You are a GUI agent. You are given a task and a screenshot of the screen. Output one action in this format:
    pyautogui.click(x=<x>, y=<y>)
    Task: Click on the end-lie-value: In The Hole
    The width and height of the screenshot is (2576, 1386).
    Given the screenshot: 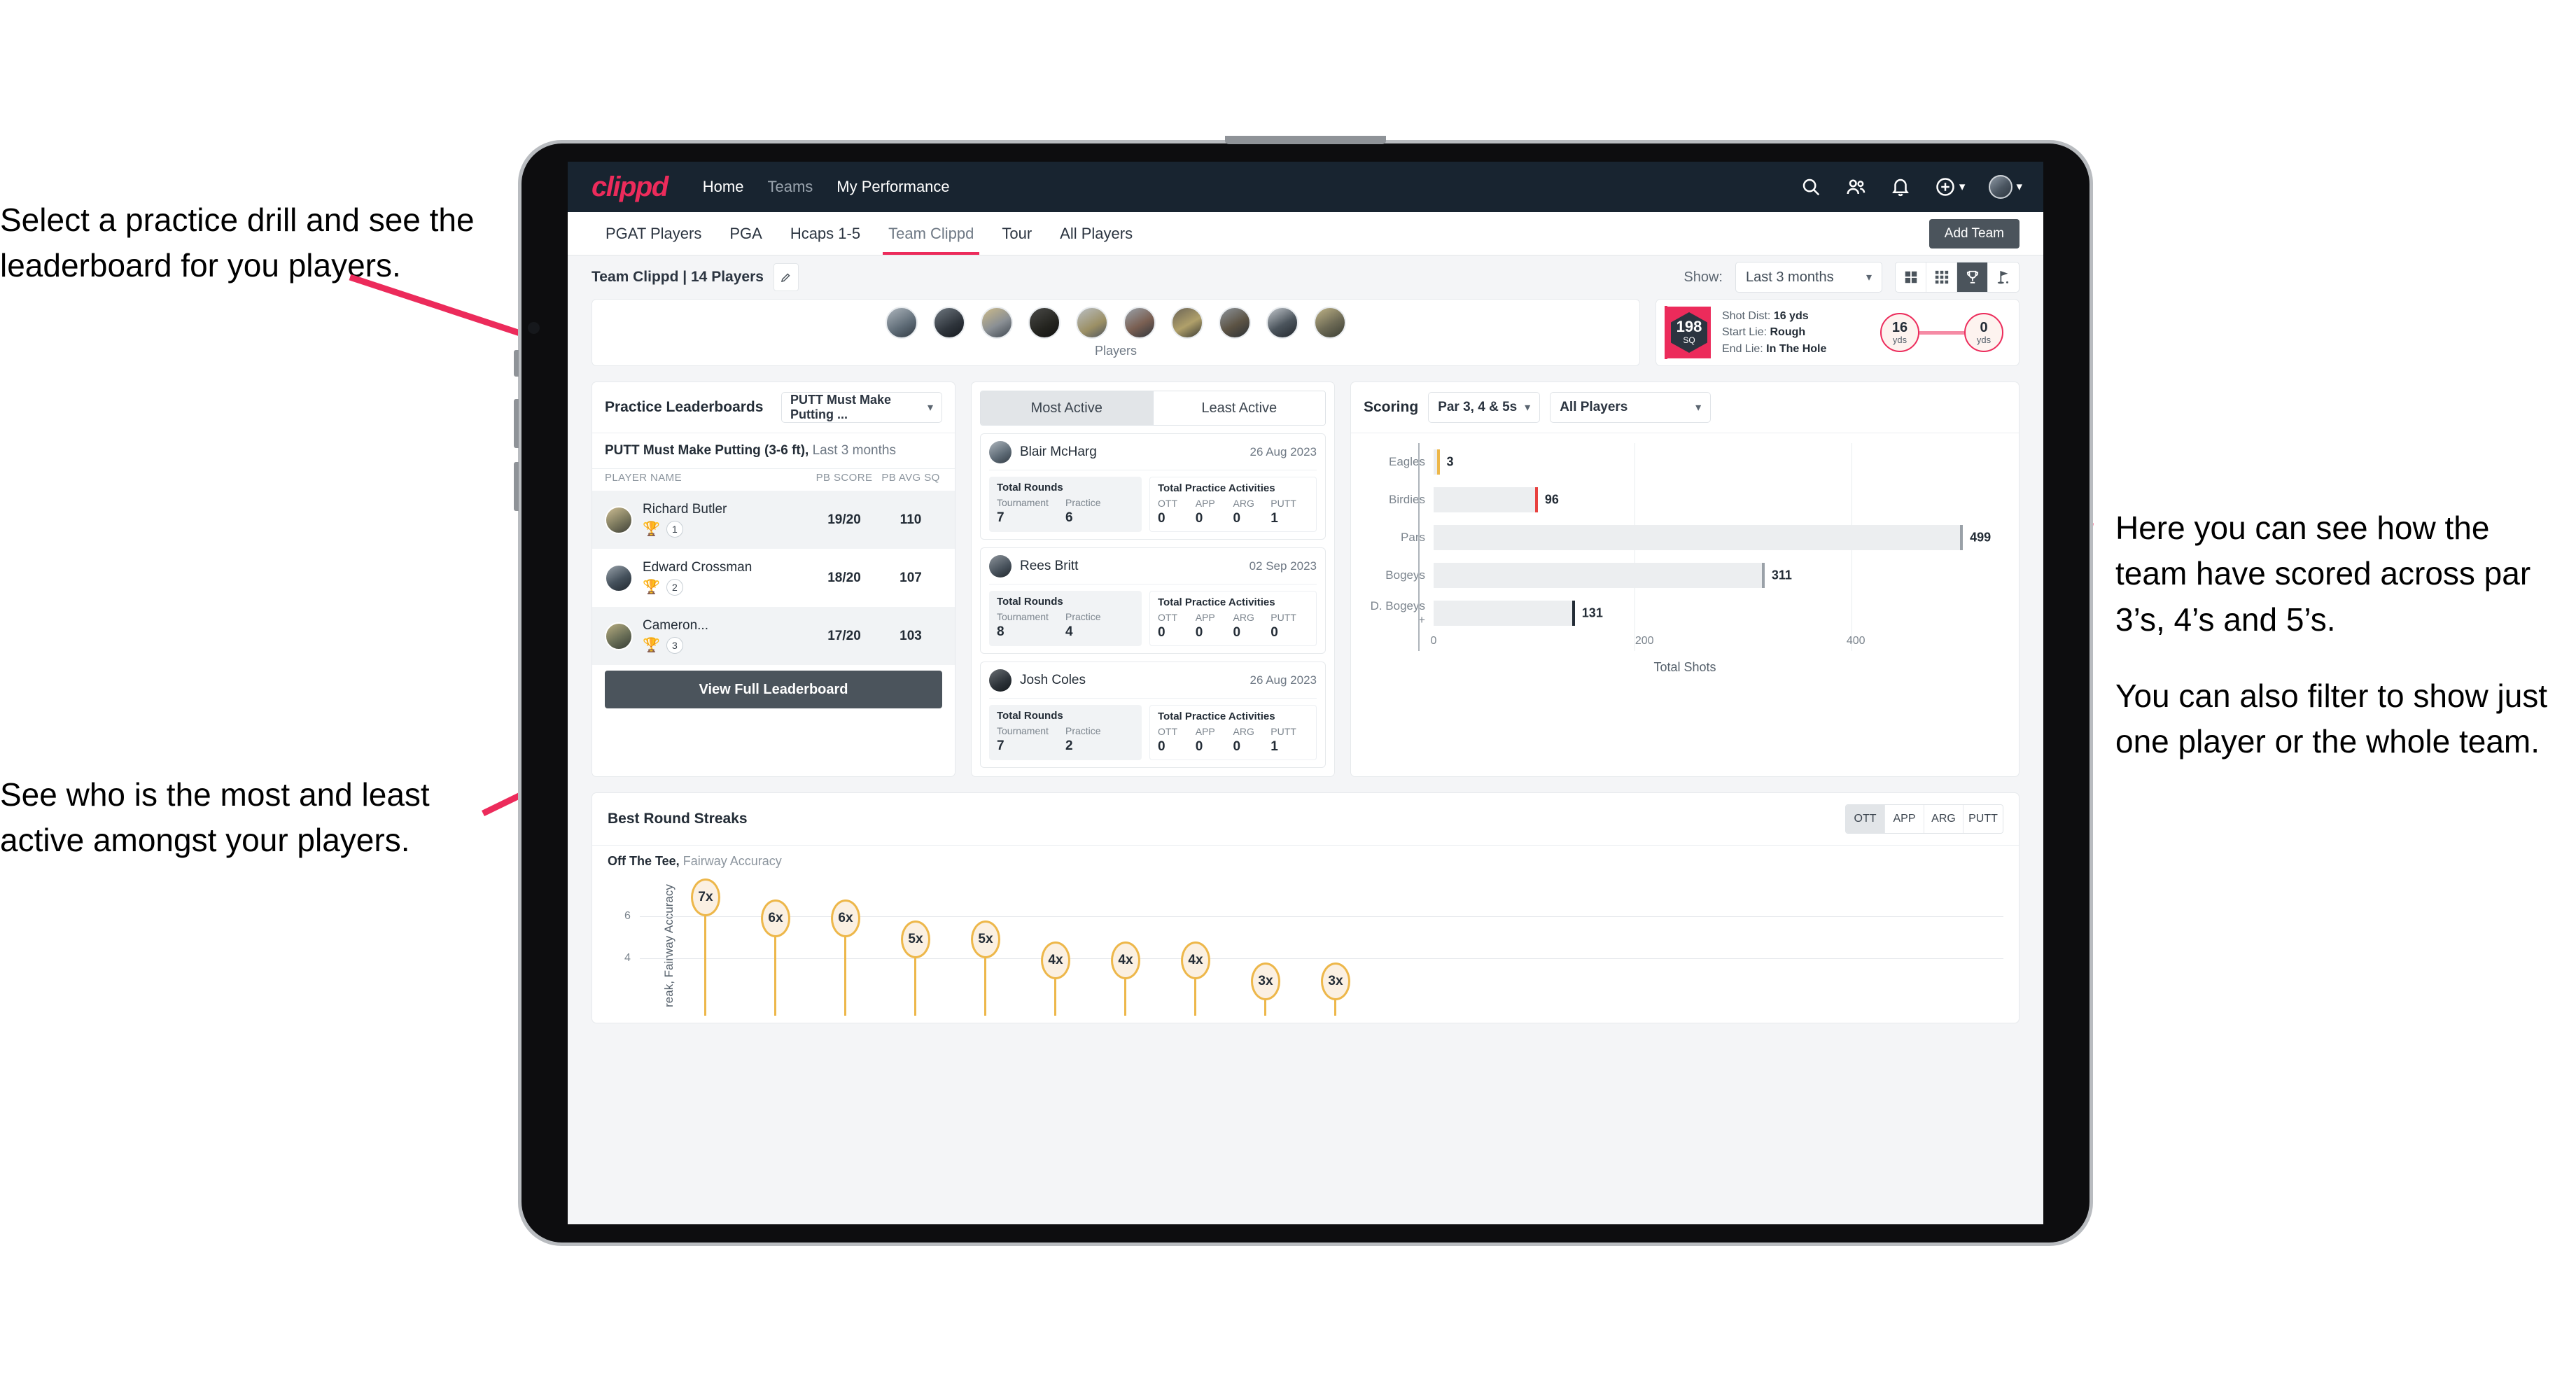 What is the action you would take?
    pyautogui.click(x=1796, y=348)
    